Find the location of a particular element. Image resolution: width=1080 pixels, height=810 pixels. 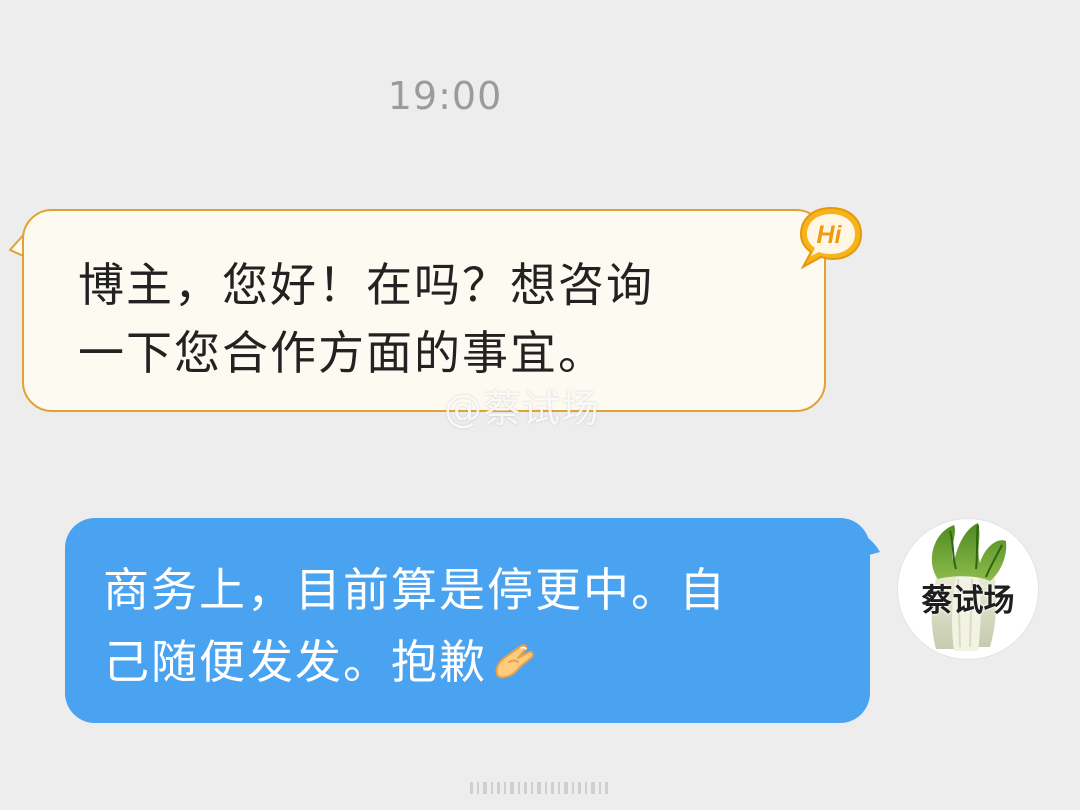

chat-timestamp: 19:00 is located at coordinates (445, 96).